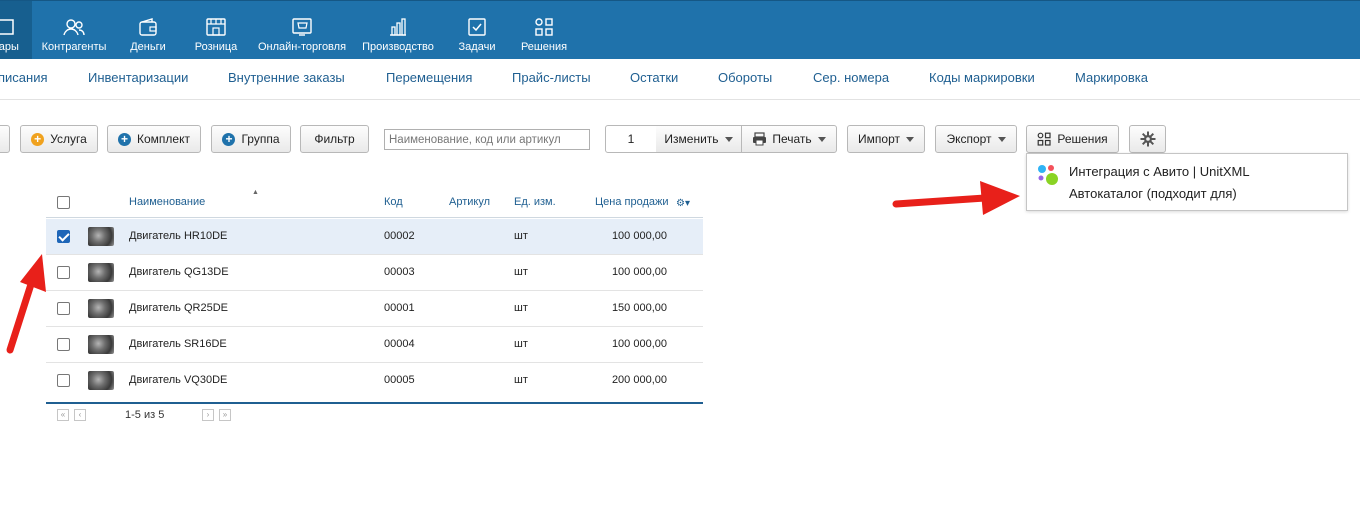  Describe the element at coordinates (225, 415) in the screenshot. I see `last-page-icon: »` at that location.